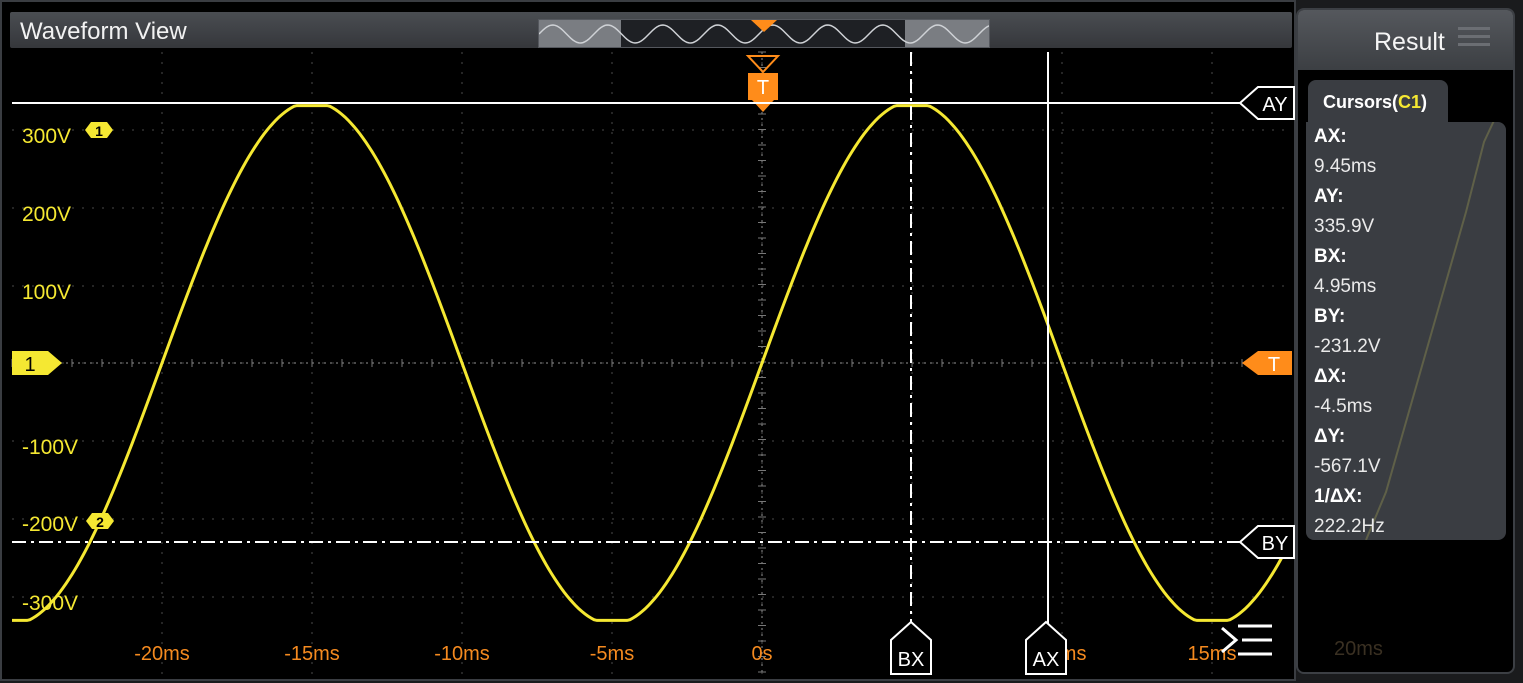  Describe the element at coordinates (462, 654) in the screenshot. I see `t-label: -10ms` at that location.